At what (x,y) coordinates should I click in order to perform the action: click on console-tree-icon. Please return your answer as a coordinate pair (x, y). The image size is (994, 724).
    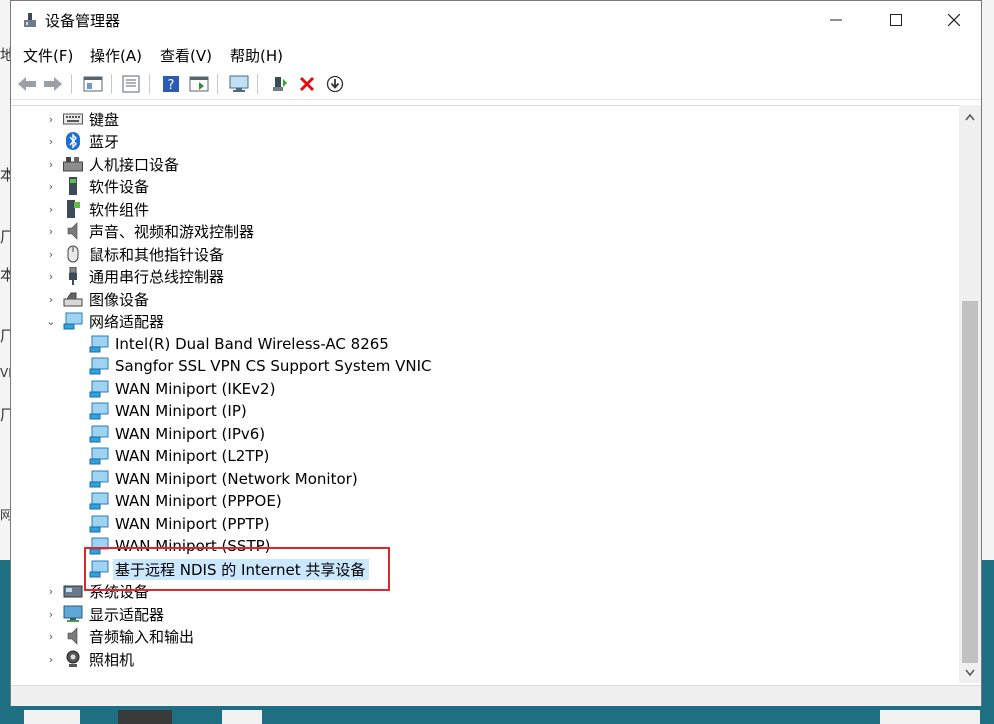
    Looking at the image, I should click on (93, 84).